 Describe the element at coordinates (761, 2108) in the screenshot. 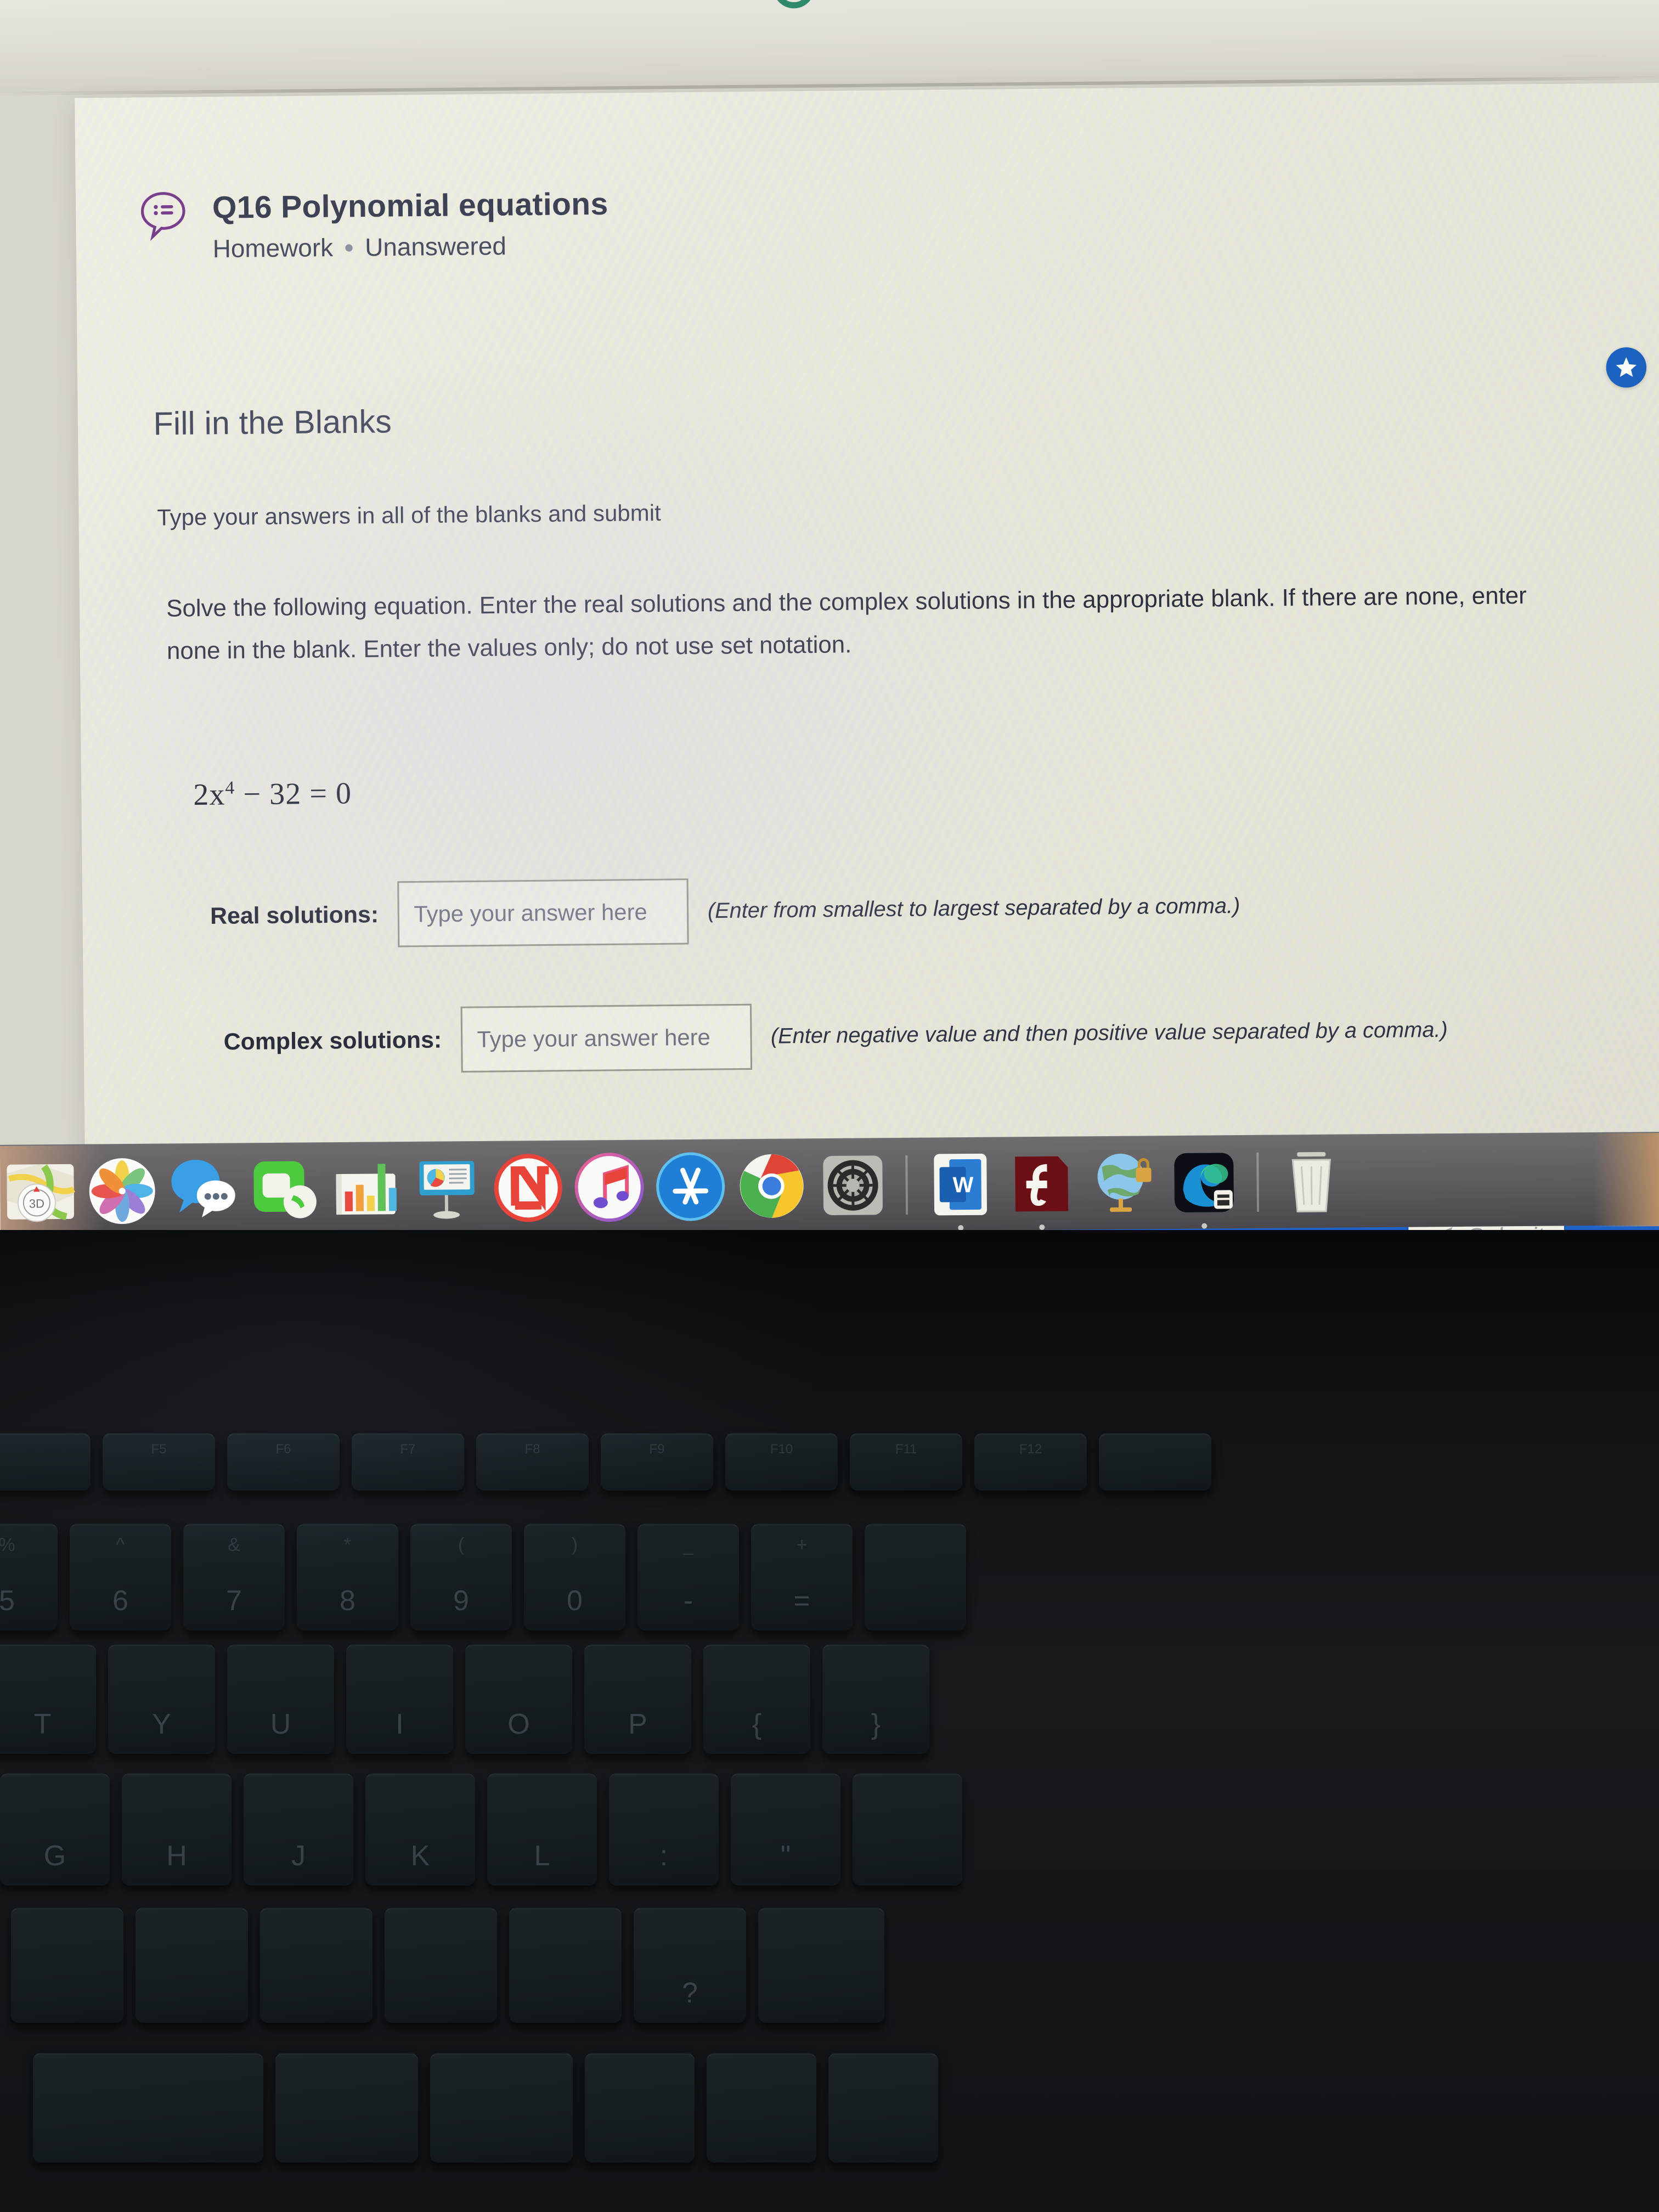

I see `key-arrow-updown` at that location.